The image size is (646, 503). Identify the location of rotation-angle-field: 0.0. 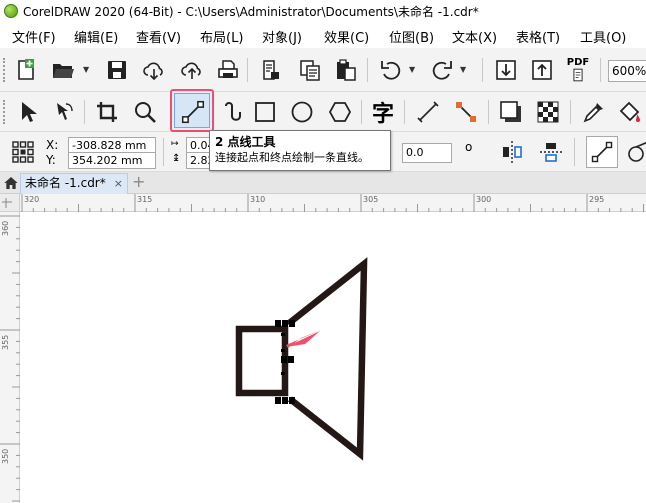
(427, 153).